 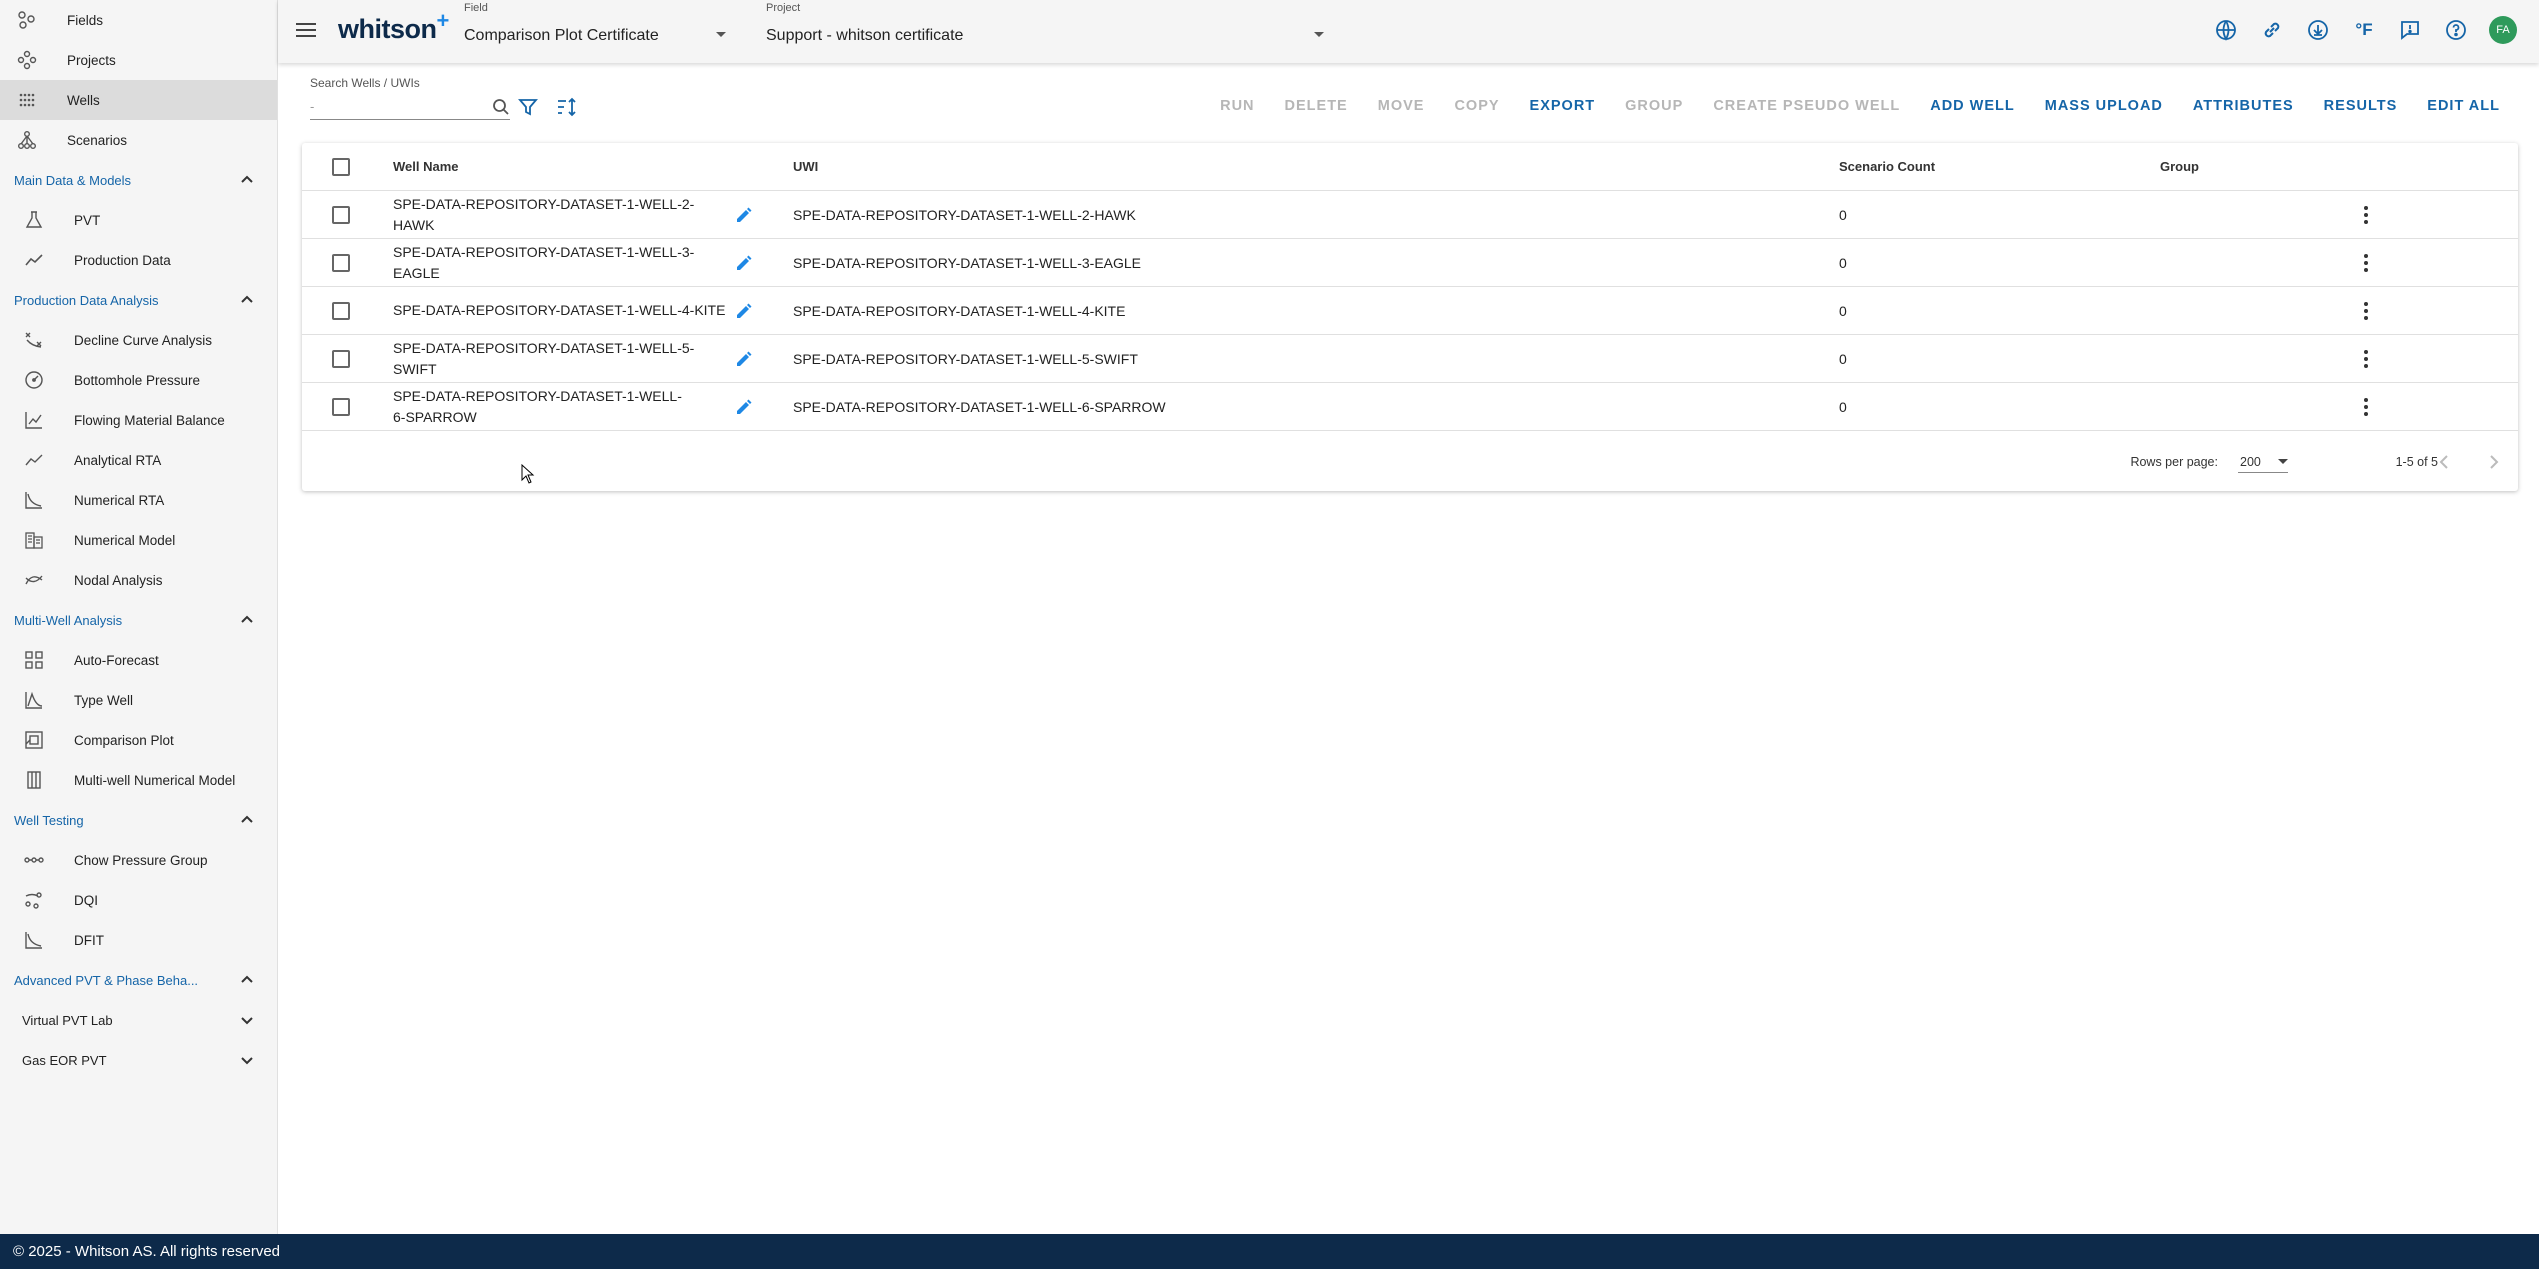 I want to click on sidebar-item-numerical-model: Numerical Model, so click(x=138, y=540).